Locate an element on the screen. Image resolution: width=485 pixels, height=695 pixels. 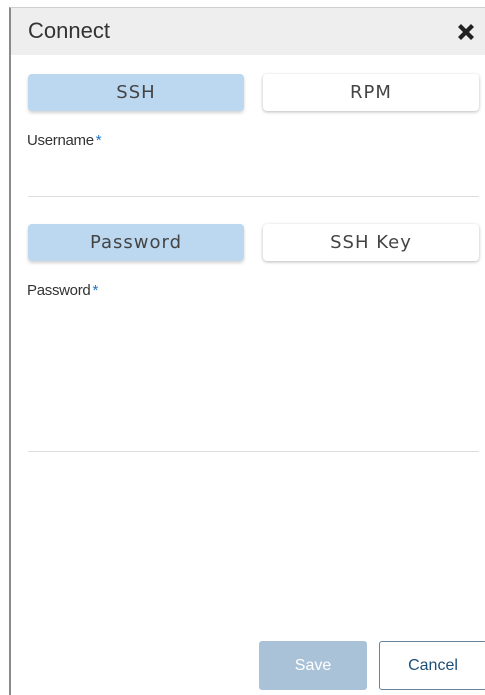
auth-option-ssh-key: SSH Key is located at coordinates (371, 242).